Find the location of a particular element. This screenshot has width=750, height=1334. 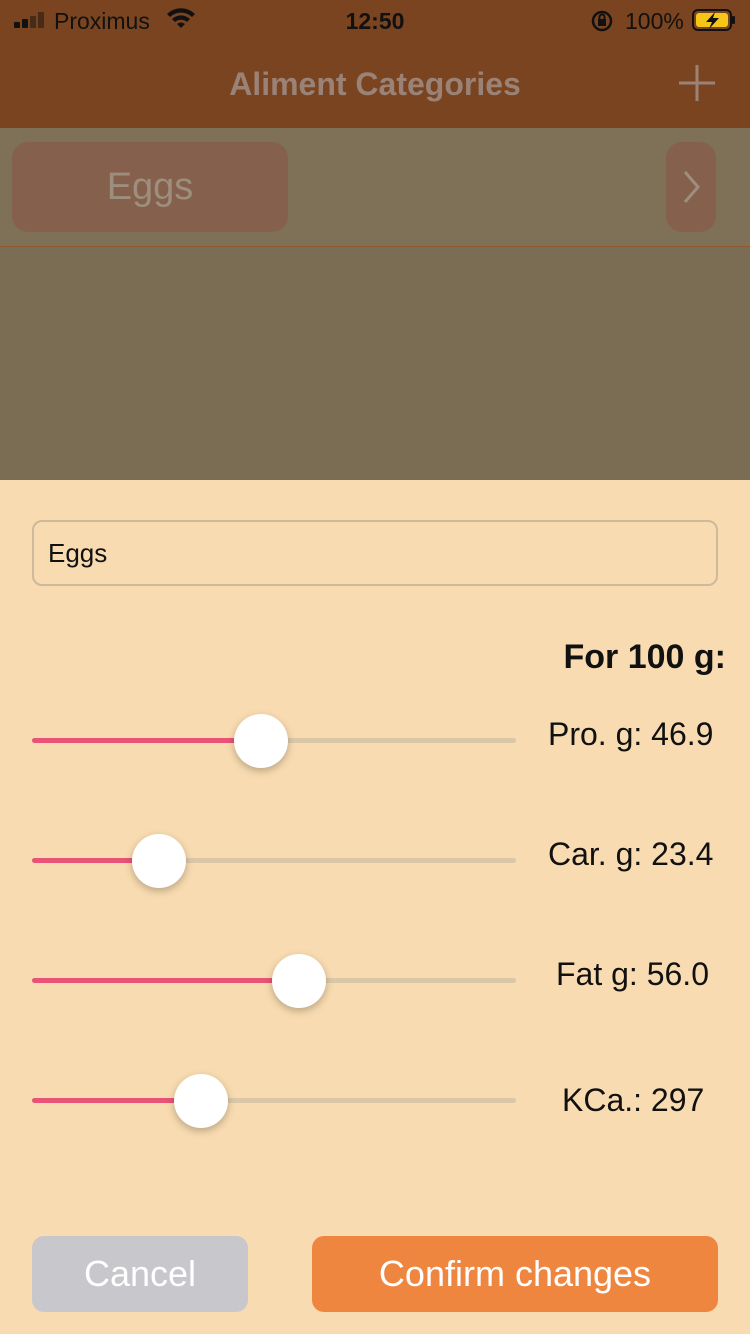

chevron-right-icon is located at coordinates (691, 187).